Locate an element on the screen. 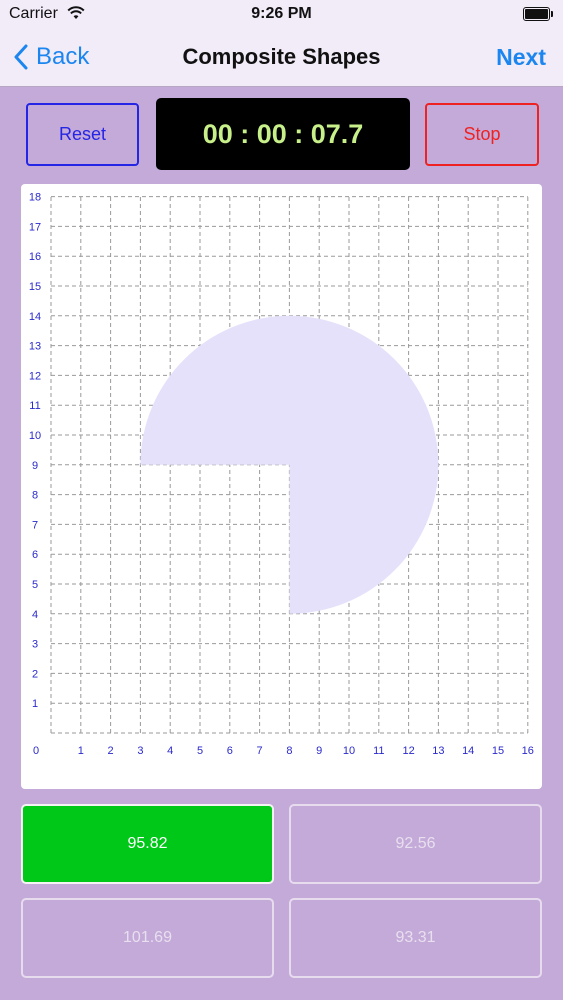  x-tick-label: 12 is located at coordinates (408, 751).